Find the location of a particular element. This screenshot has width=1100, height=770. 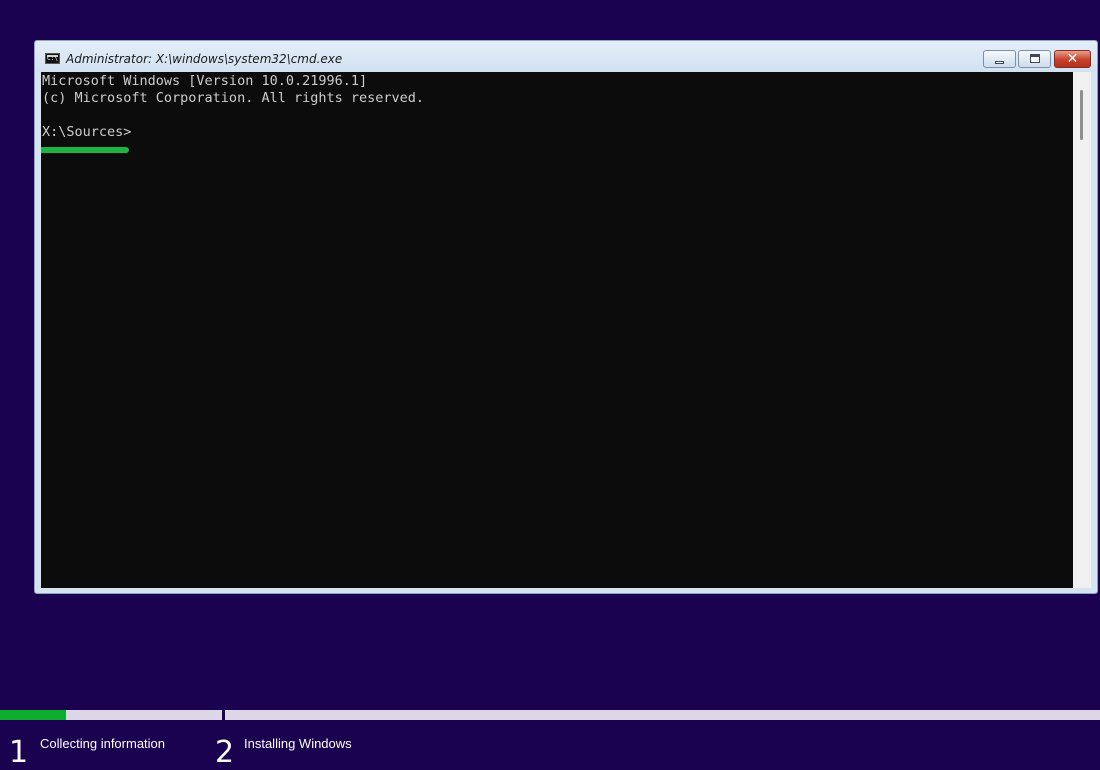

command-prompt: X:\Sources> is located at coordinates (86, 132).